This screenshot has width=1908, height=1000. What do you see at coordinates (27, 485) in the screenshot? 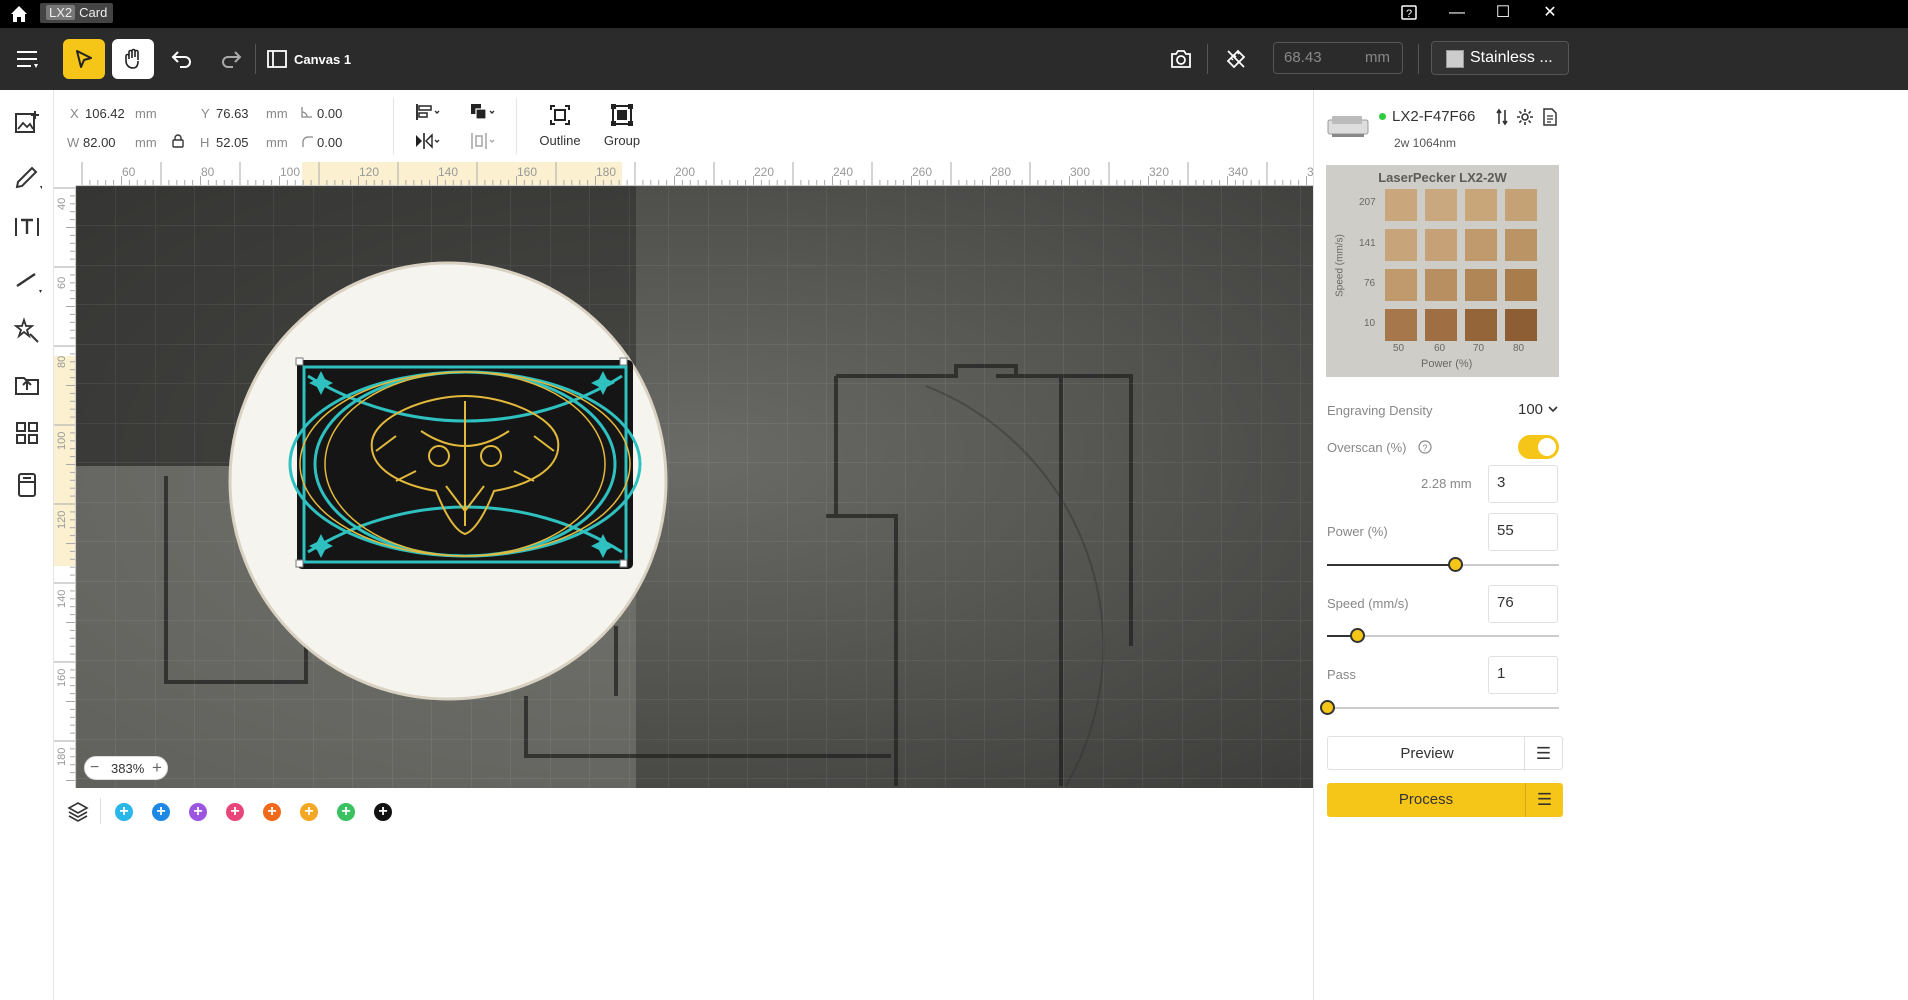
I see `device-icon` at bounding box center [27, 485].